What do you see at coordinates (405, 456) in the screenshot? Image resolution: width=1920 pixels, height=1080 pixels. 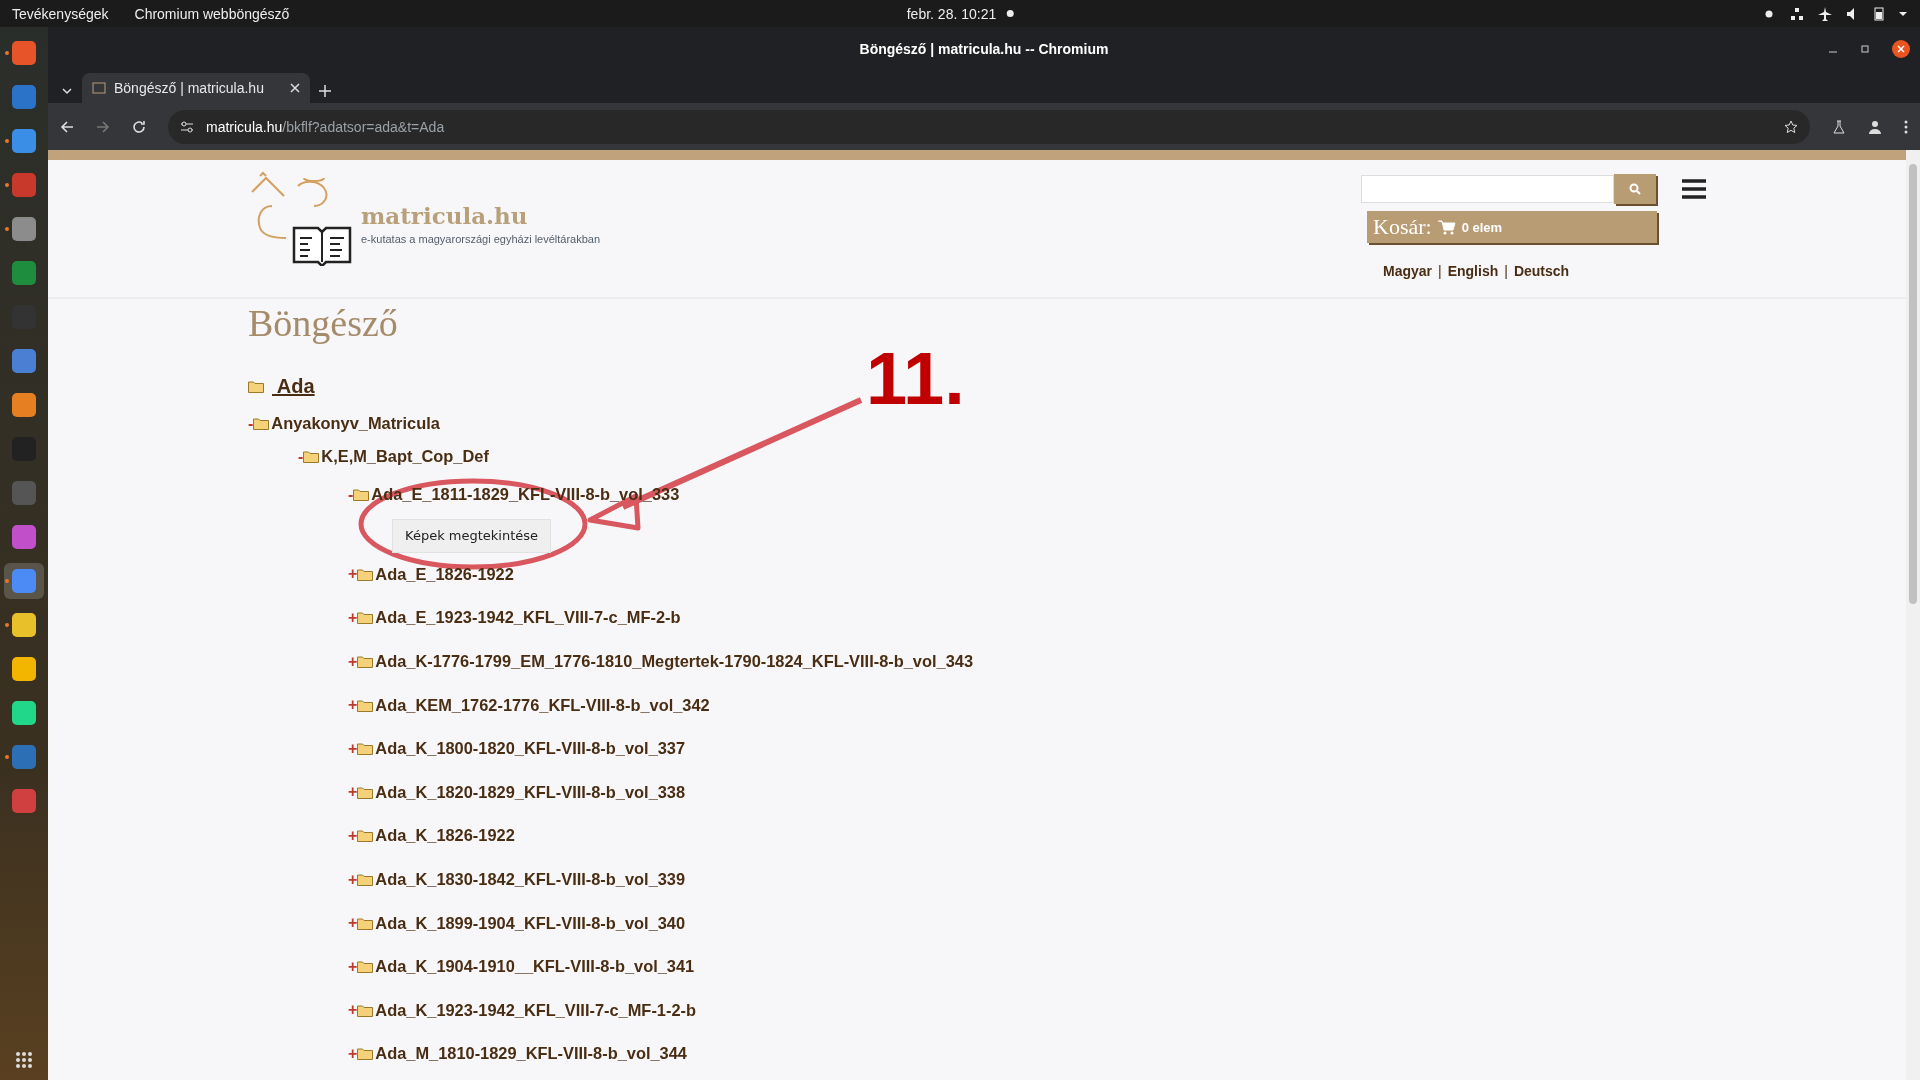 I see `tree-item: K,E,M_Bapt_Cop_Def` at bounding box center [405, 456].